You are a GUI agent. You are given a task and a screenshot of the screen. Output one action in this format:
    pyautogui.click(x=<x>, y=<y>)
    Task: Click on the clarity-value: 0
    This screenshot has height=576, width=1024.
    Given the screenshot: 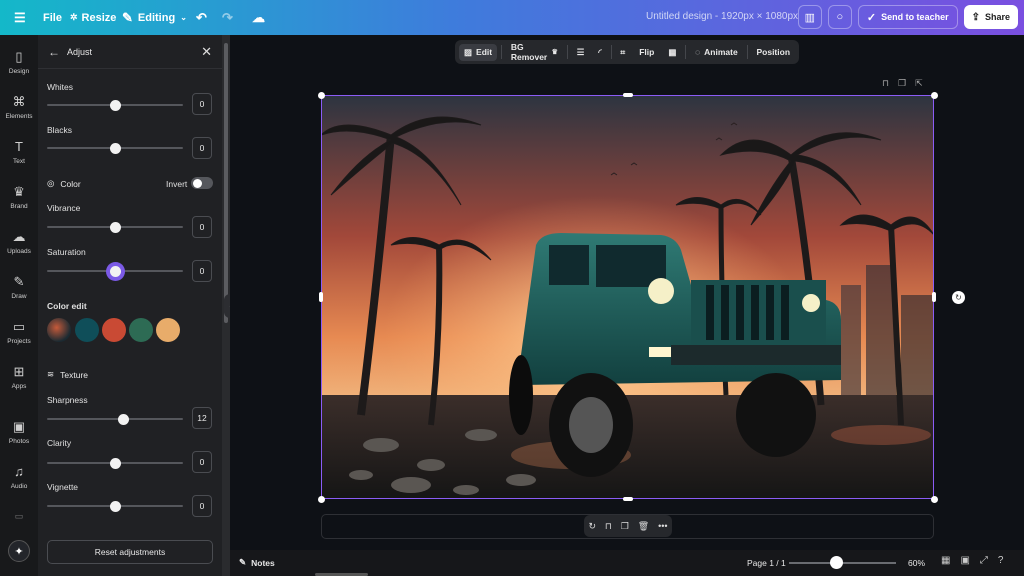 What is the action you would take?
    pyautogui.click(x=202, y=462)
    